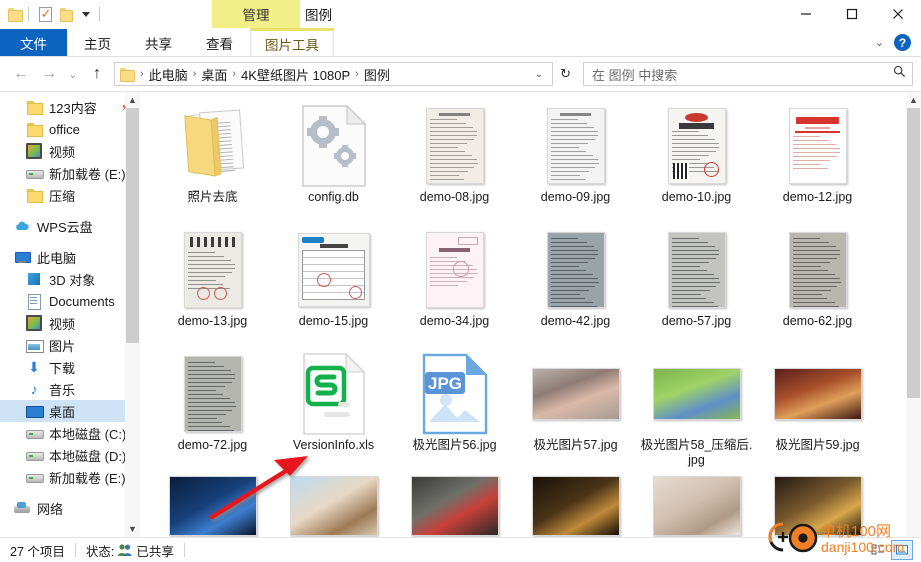 This screenshot has width=921, height=562. I want to click on picture-icon, so click(35, 345).